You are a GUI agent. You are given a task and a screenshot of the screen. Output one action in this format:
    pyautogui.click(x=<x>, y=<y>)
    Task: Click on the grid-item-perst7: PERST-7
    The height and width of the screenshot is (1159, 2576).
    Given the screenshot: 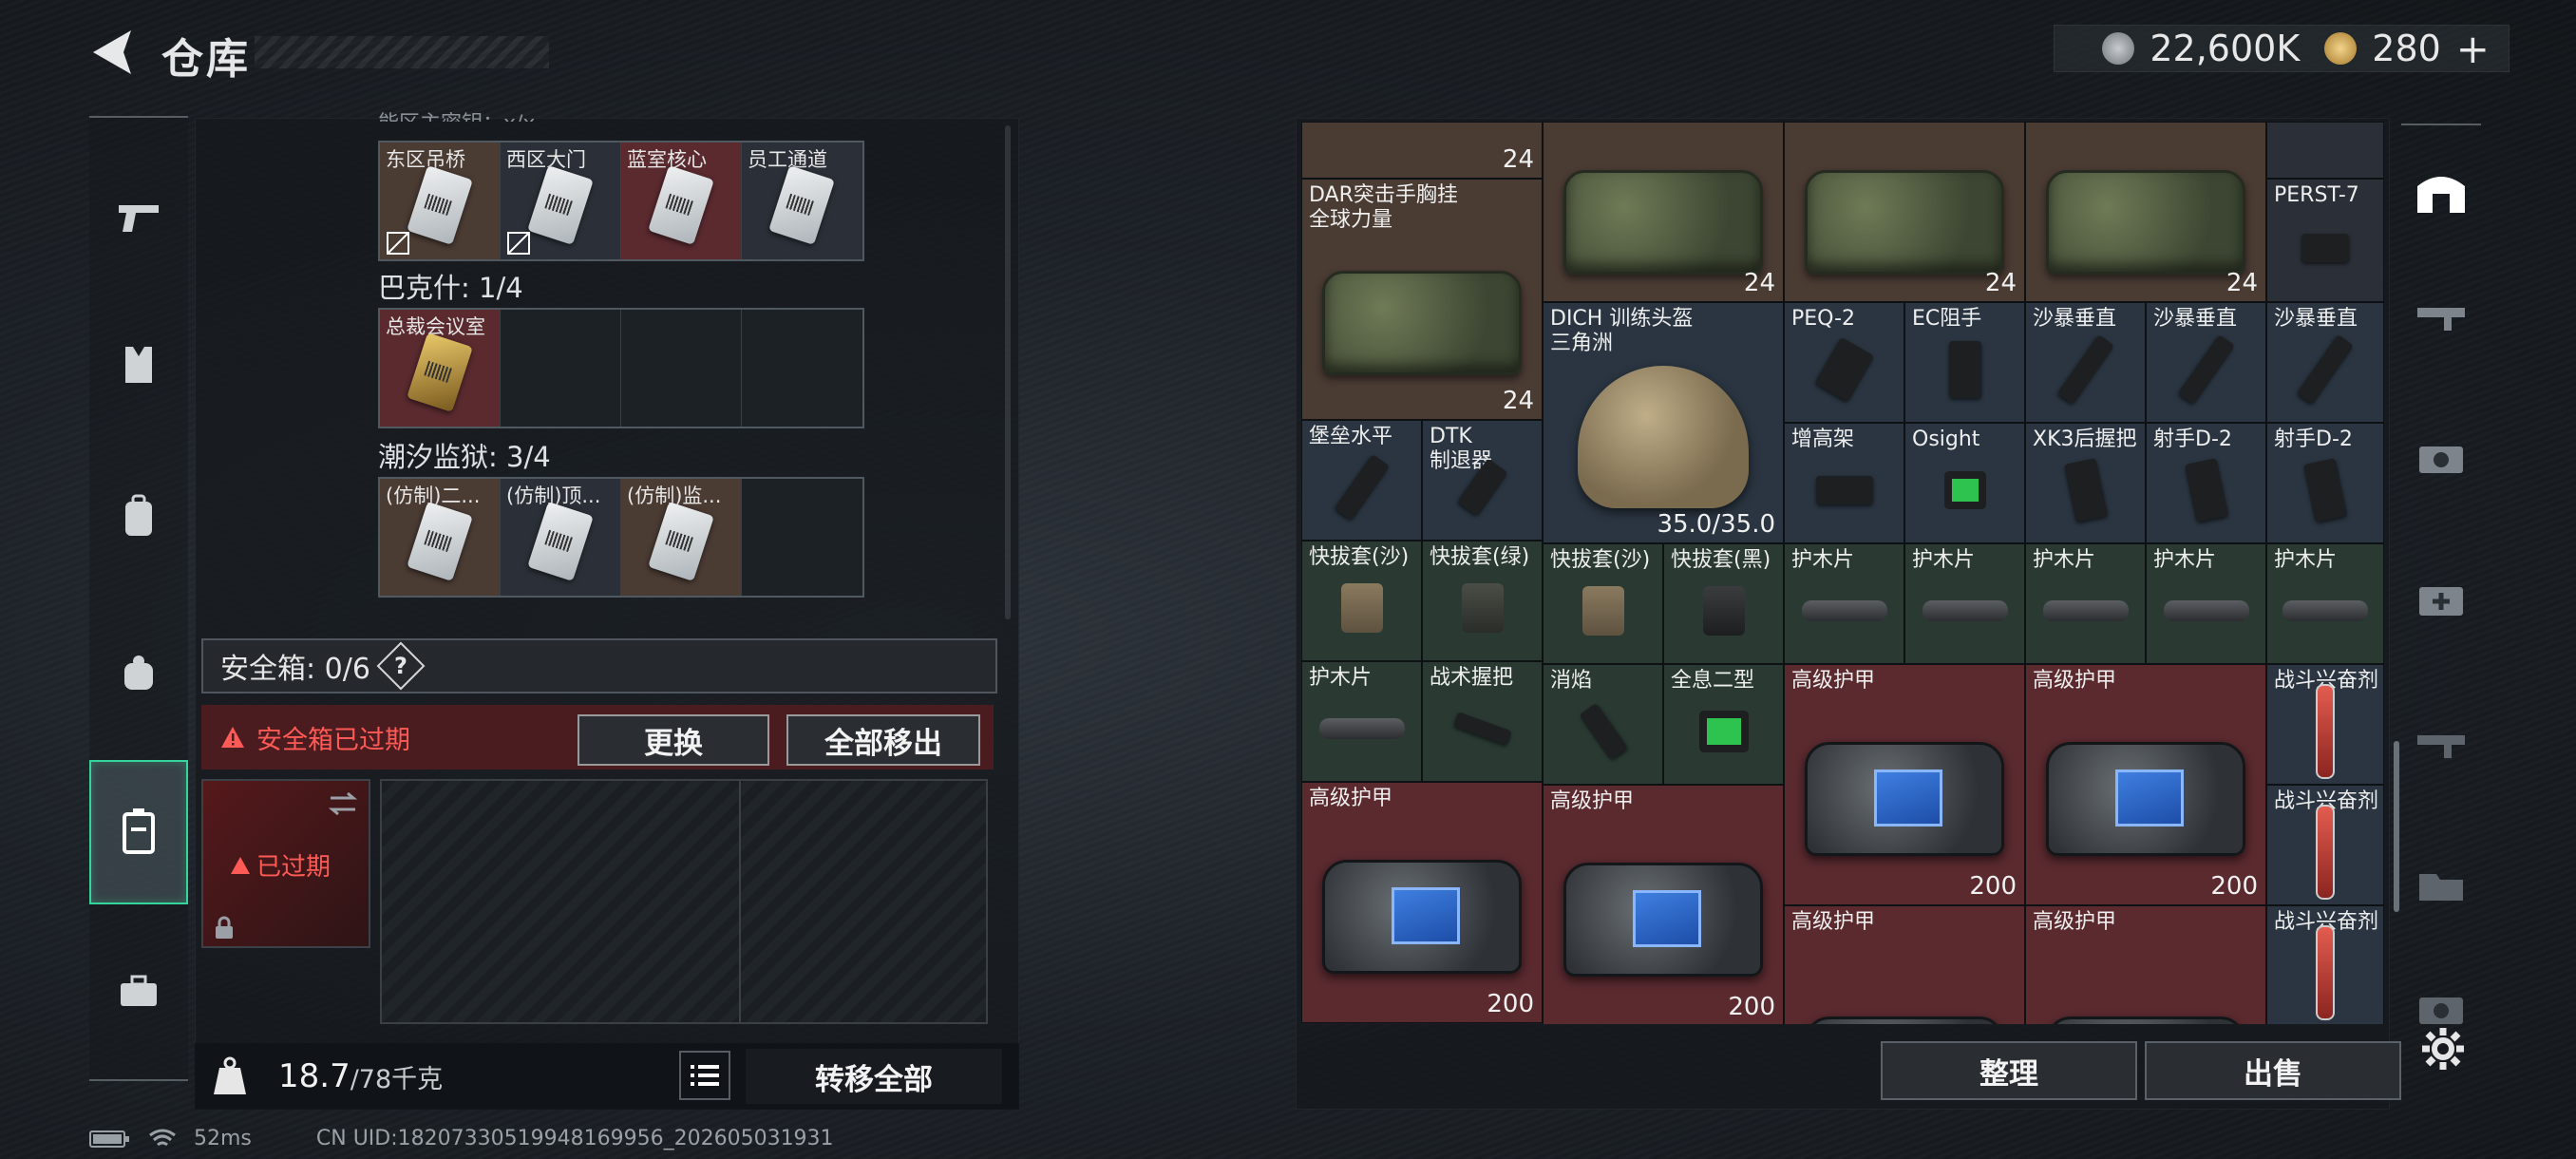 What is the action you would take?
    pyautogui.click(x=2325, y=240)
    